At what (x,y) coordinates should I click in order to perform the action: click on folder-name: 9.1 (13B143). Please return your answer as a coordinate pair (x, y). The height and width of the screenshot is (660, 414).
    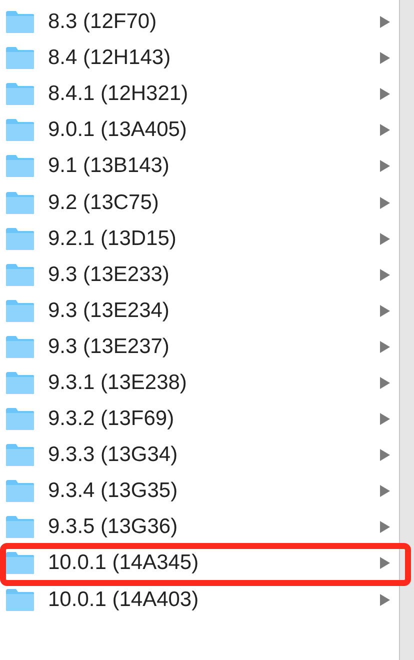
    Looking at the image, I should click on (207, 166).